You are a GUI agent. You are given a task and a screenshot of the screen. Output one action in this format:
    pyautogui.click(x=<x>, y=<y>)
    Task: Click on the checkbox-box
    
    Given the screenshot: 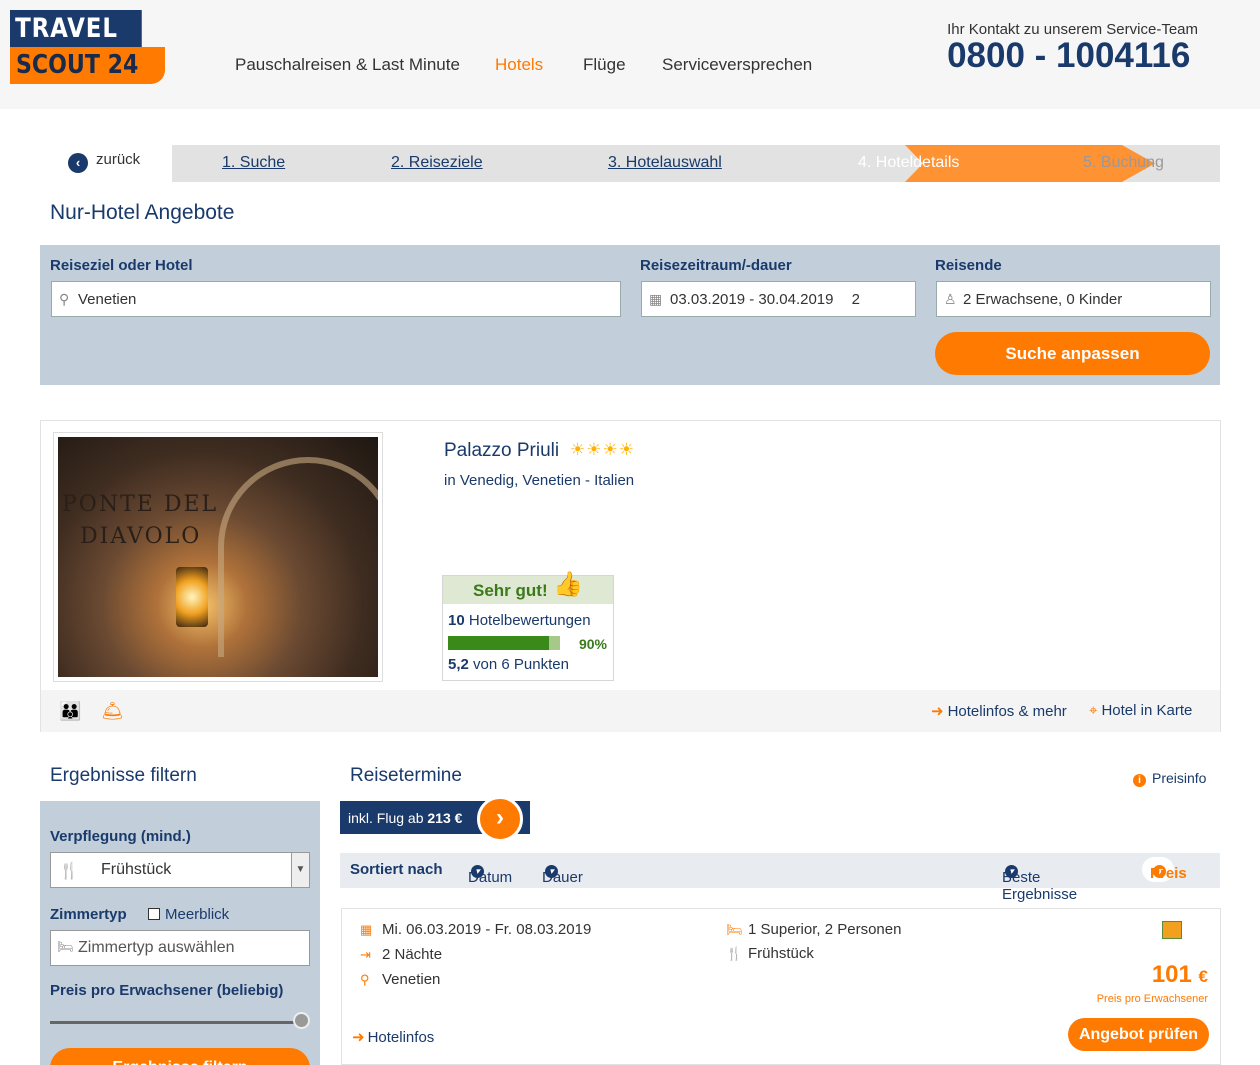 What is the action you would take?
    pyautogui.click(x=154, y=914)
    